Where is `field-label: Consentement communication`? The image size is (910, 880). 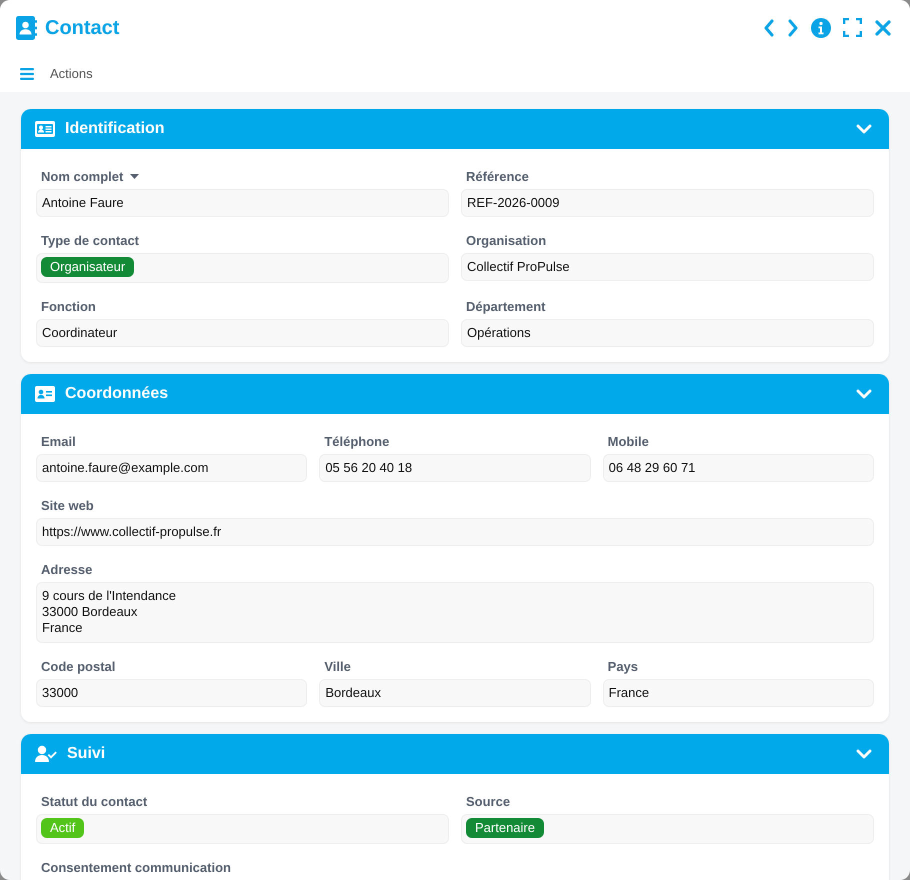 field-label: Consentement communication is located at coordinates (136, 868).